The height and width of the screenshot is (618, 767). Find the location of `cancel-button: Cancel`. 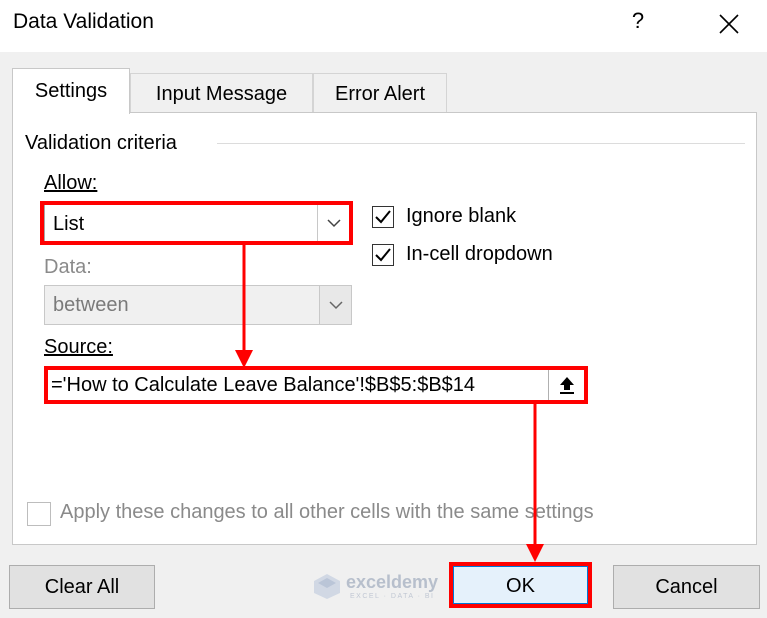

cancel-button: Cancel is located at coordinates (686, 587).